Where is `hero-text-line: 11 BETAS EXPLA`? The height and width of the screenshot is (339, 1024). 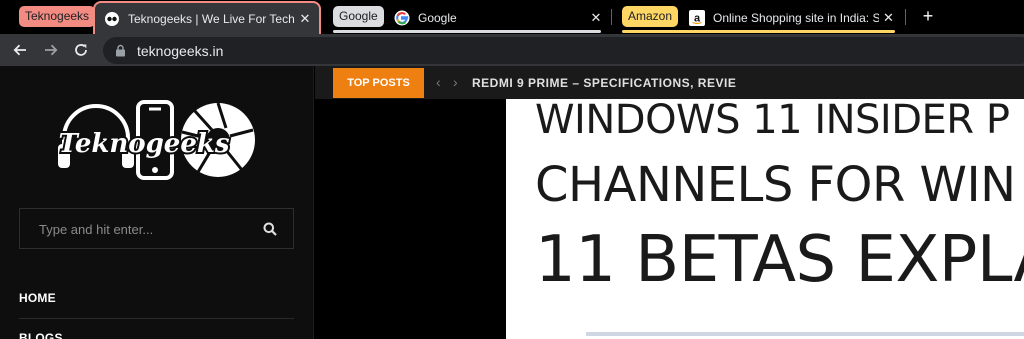
hero-text-line: 11 BETAS EXPLA is located at coordinates (779, 260).